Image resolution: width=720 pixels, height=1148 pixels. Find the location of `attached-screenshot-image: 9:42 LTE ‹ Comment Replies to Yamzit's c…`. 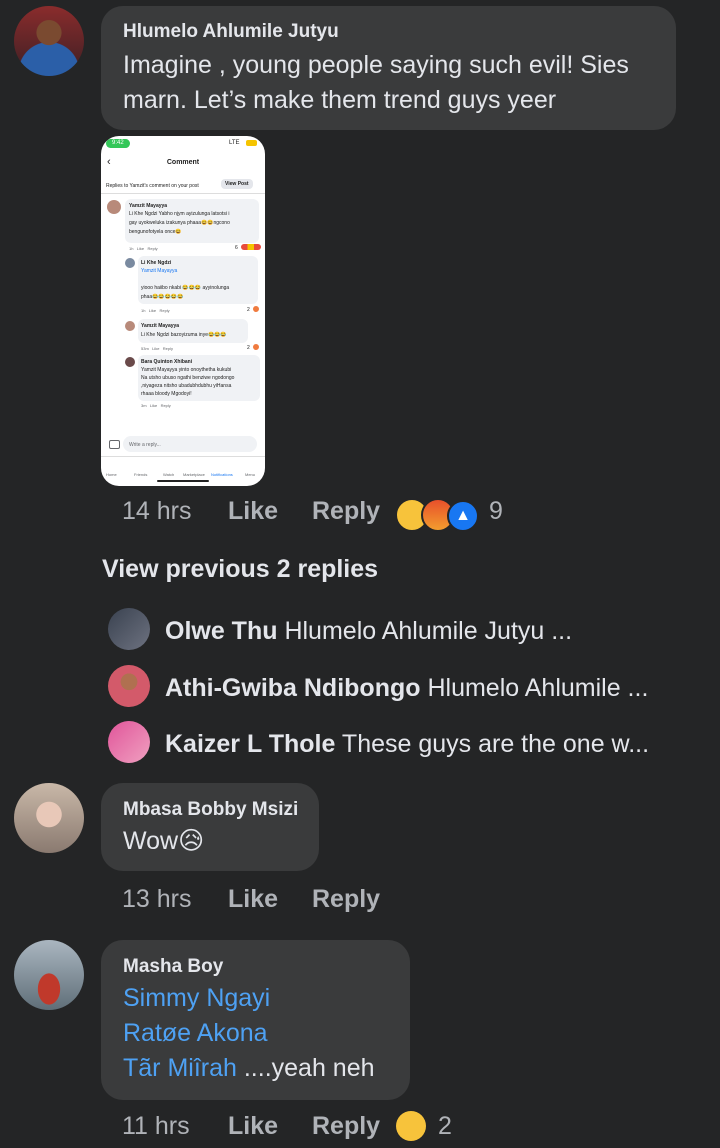

attached-screenshot-image: 9:42 LTE ‹ Comment Replies to Yamzit's c… is located at coordinates (183, 311).